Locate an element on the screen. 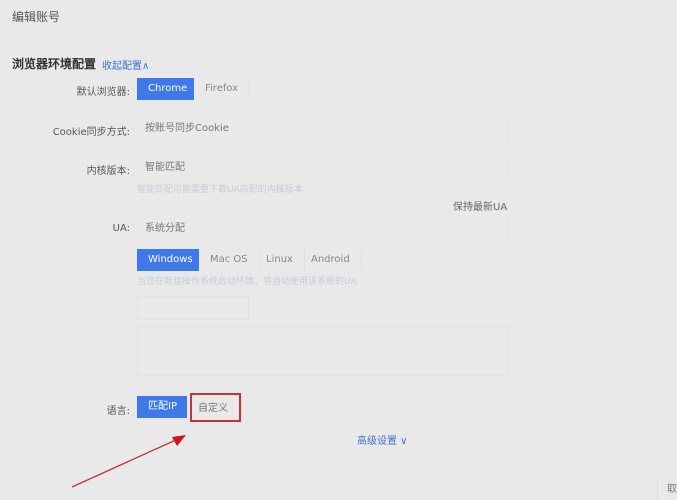 The height and width of the screenshot is (500, 677). language-custom-button: 自定义 is located at coordinates (215, 407).